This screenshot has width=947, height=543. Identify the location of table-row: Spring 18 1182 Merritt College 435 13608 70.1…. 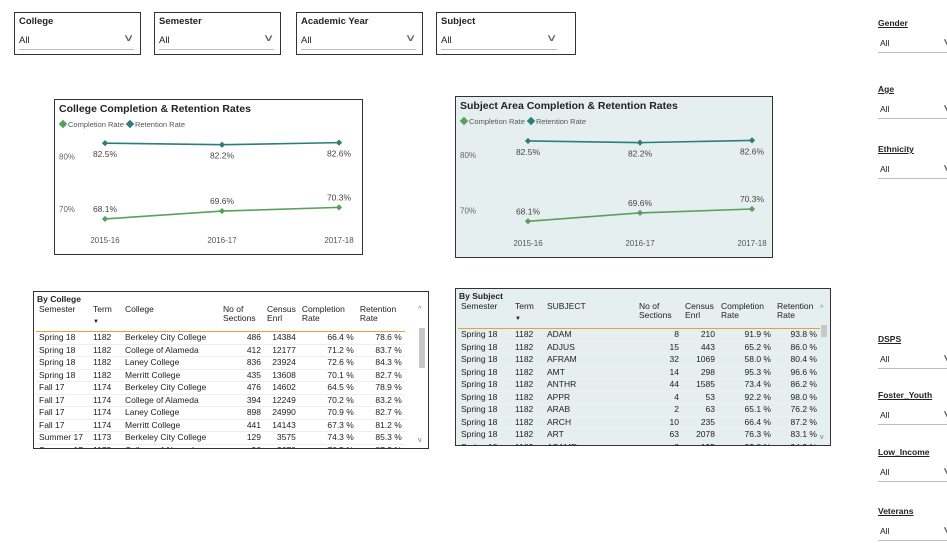
(220, 375).